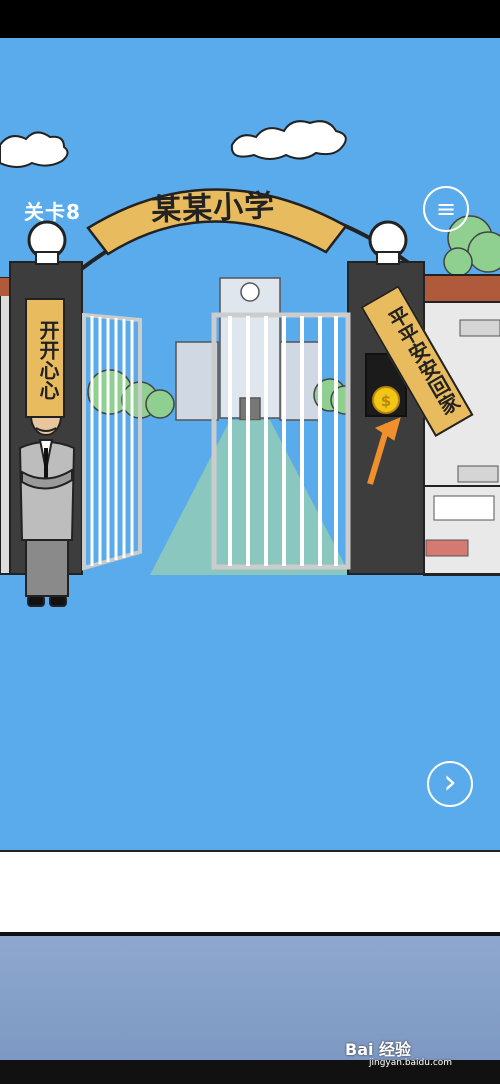 This screenshot has height=1084, width=500. I want to click on right-pillar-sign-text: 平平安安回家, so click(423, 361).